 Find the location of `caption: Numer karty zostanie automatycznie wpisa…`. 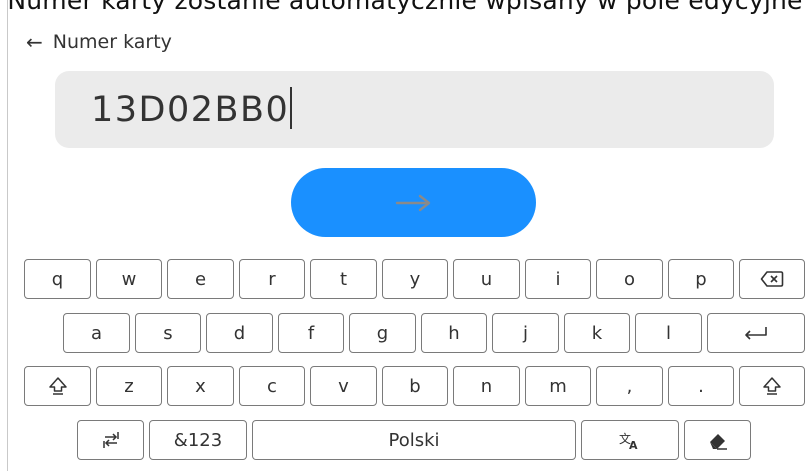

caption: Numer karty zostanie automatycznie wpisa… is located at coordinates (405, 7).